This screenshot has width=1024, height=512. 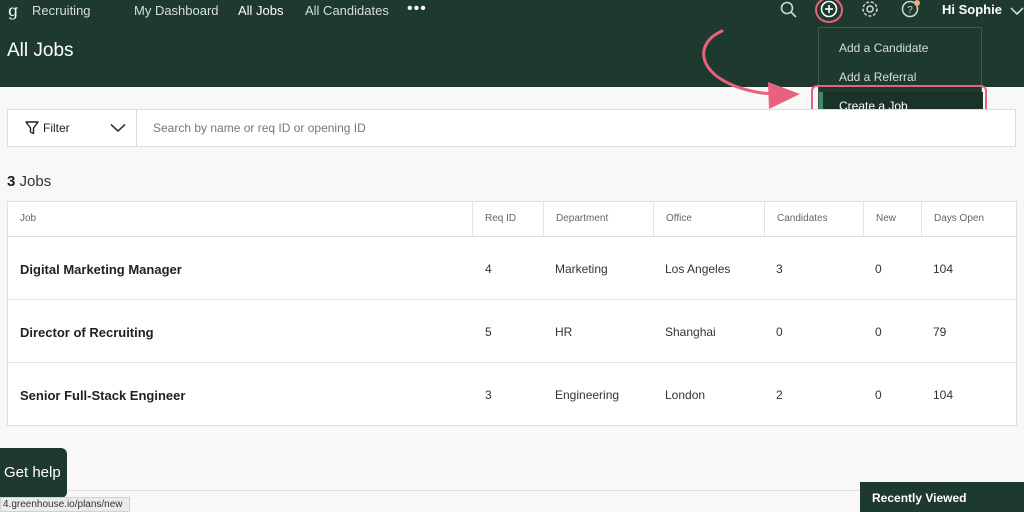 What do you see at coordinates (56, 128) in the screenshot?
I see `filter-label: Filter` at bounding box center [56, 128].